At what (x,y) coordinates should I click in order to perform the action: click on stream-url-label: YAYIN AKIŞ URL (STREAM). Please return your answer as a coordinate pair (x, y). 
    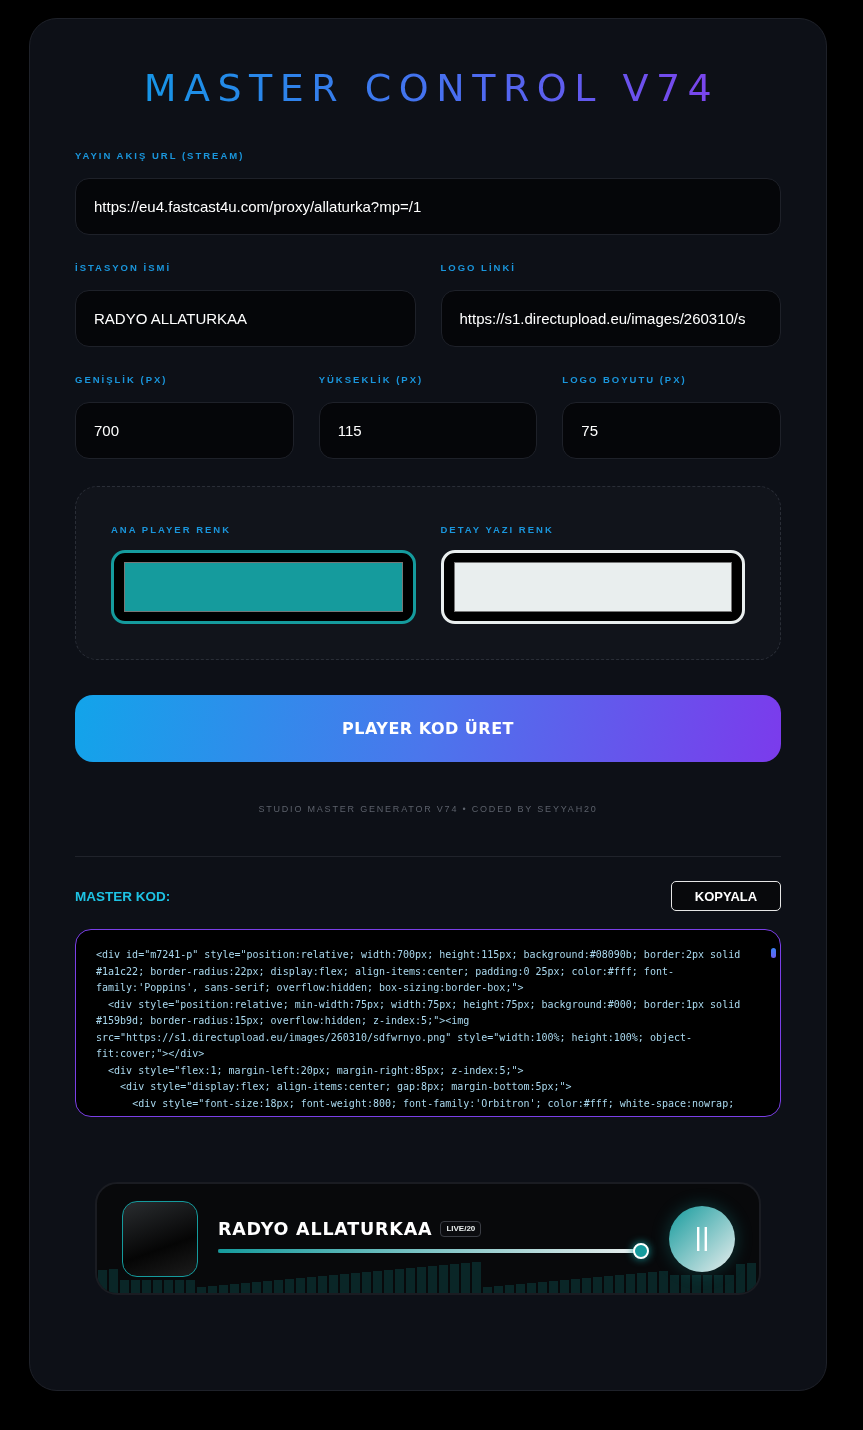
    Looking at the image, I should click on (160, 156).